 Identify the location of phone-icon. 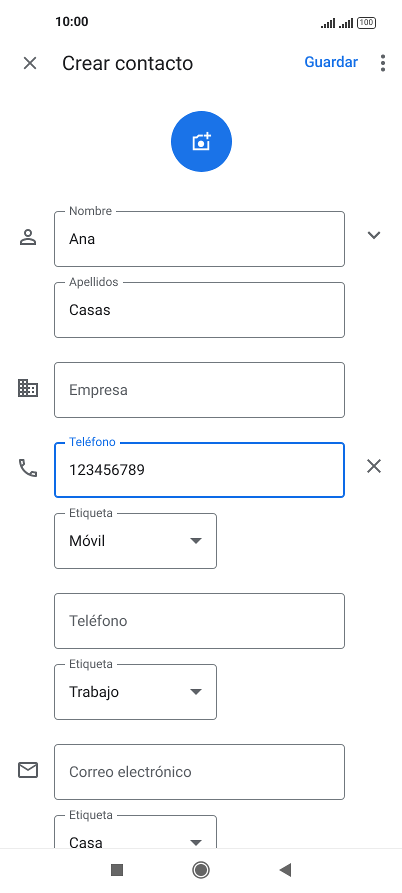
(28, 468).